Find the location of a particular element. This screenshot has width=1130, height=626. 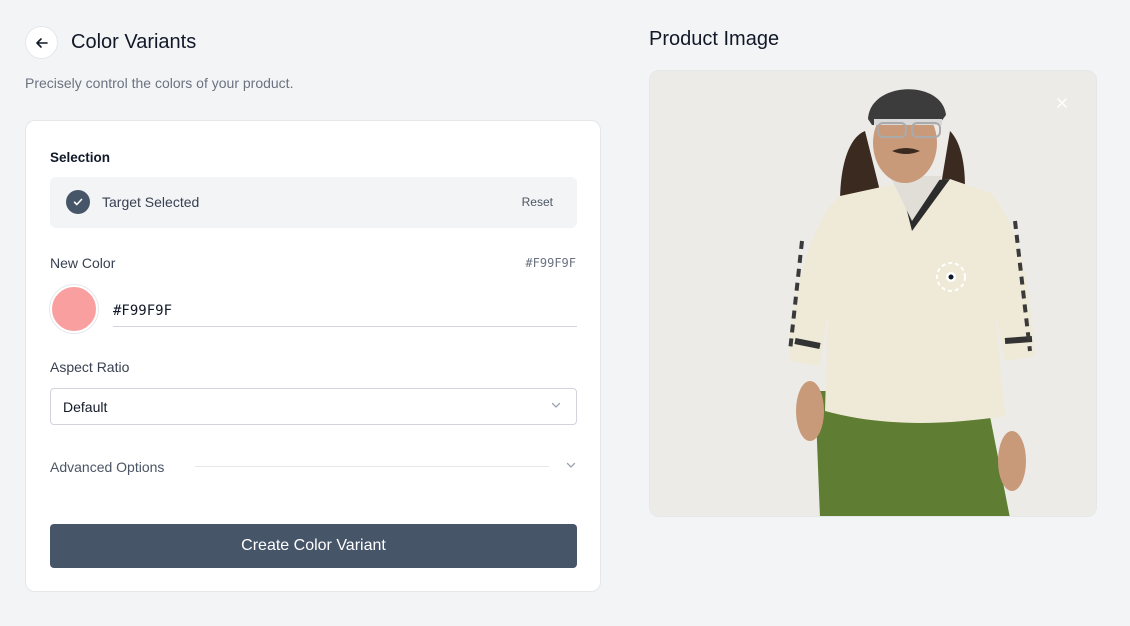

reset-button: Reset is located at coordinates (537, 202).